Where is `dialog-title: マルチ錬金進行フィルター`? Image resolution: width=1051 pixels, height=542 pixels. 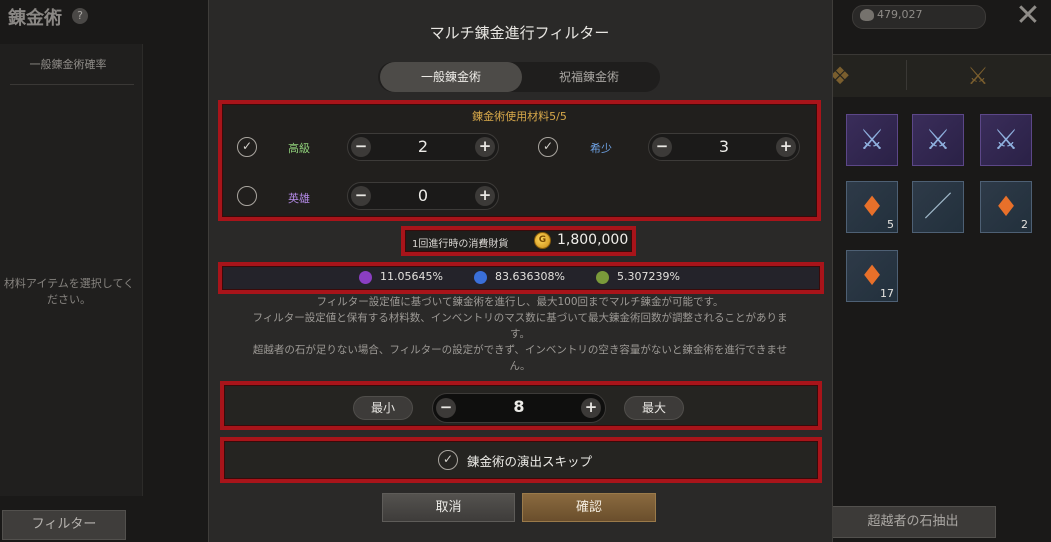 dialog-title: マルチ錬金進行フィルター is located at coordinates (519, 33).